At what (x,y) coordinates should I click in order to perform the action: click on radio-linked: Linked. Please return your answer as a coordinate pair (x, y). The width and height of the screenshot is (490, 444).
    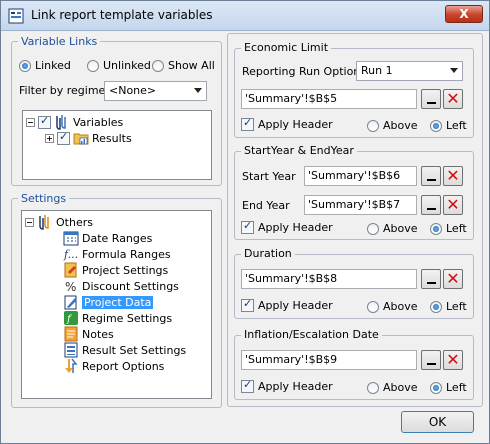
    Looking at the image, I should click on (45, 65).